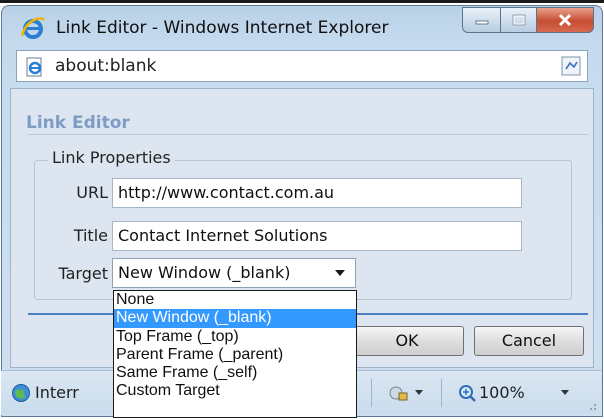  Describe the element at coordinates (302, 66) in the screenshot. I see `address-bar: about:blank` at that location.